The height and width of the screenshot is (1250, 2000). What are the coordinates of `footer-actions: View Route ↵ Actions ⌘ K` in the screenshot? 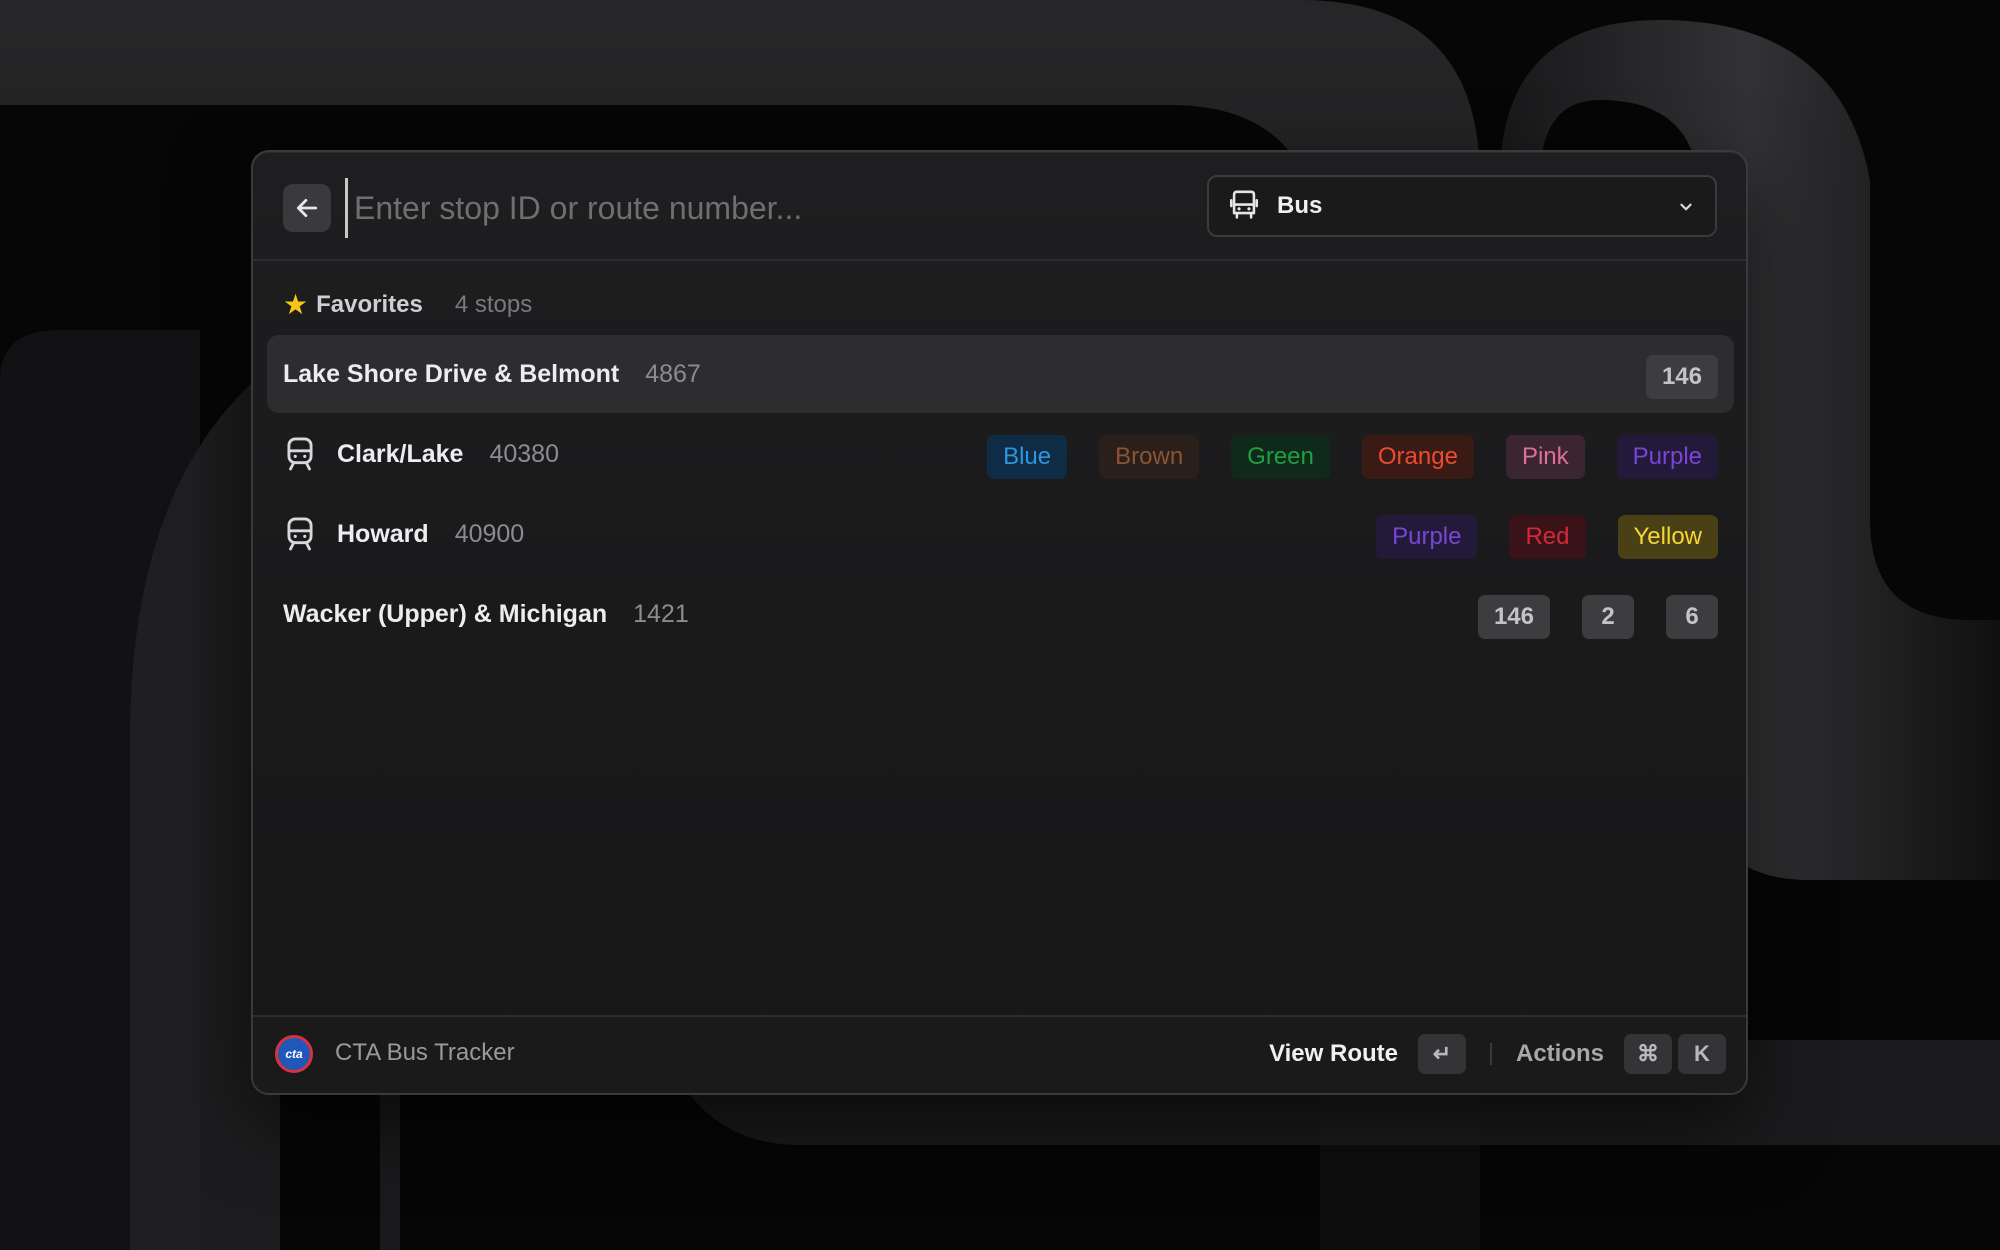 It's located at (1497, 1054).